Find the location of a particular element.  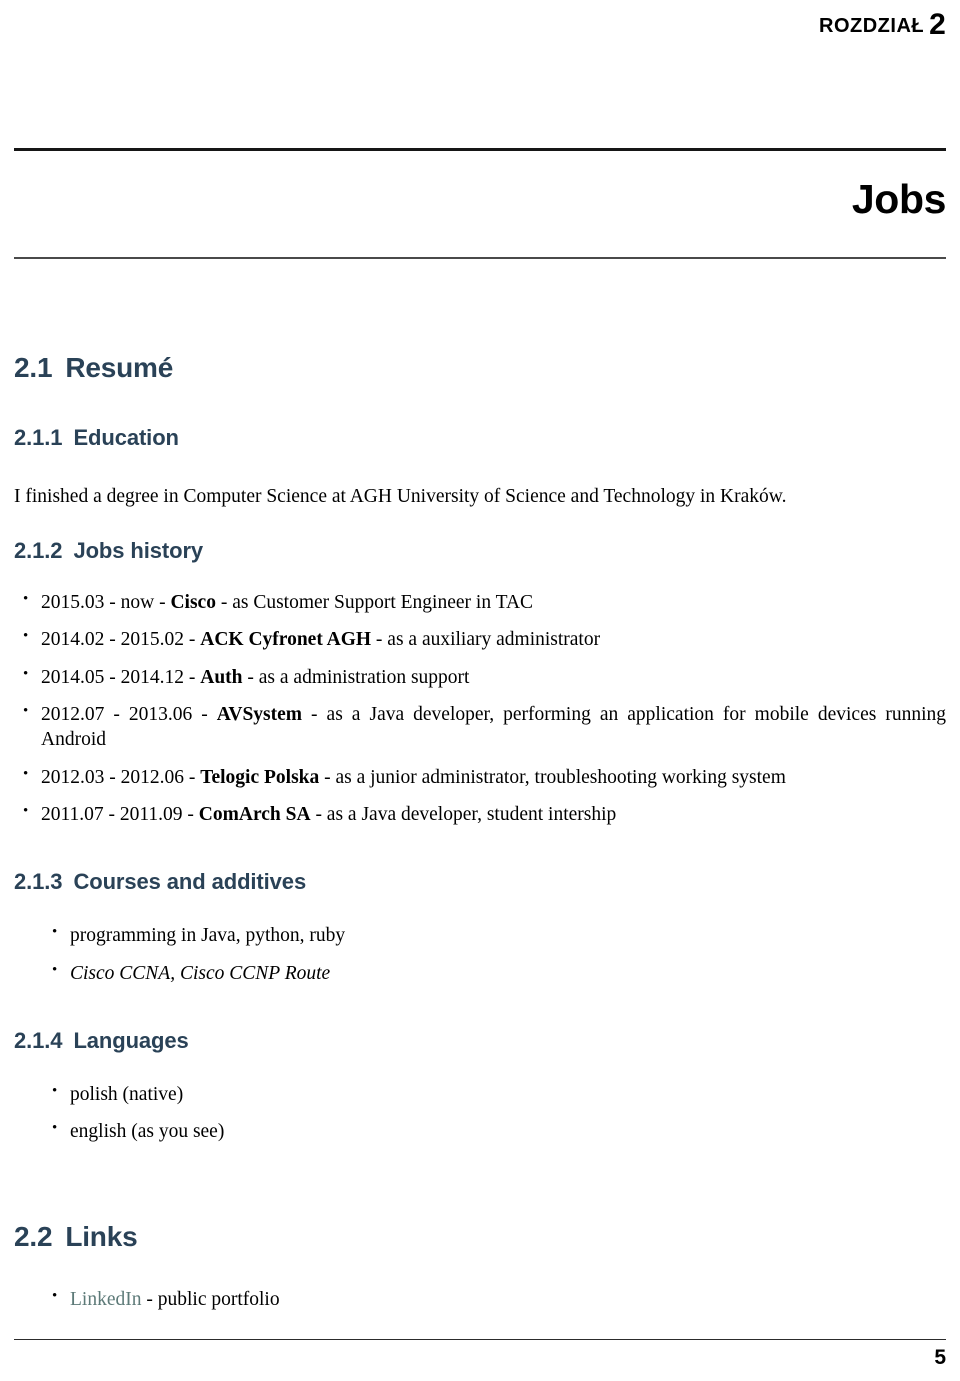

subsection-title-jobs-history: Jobs history is located at coordinates (138, 550).